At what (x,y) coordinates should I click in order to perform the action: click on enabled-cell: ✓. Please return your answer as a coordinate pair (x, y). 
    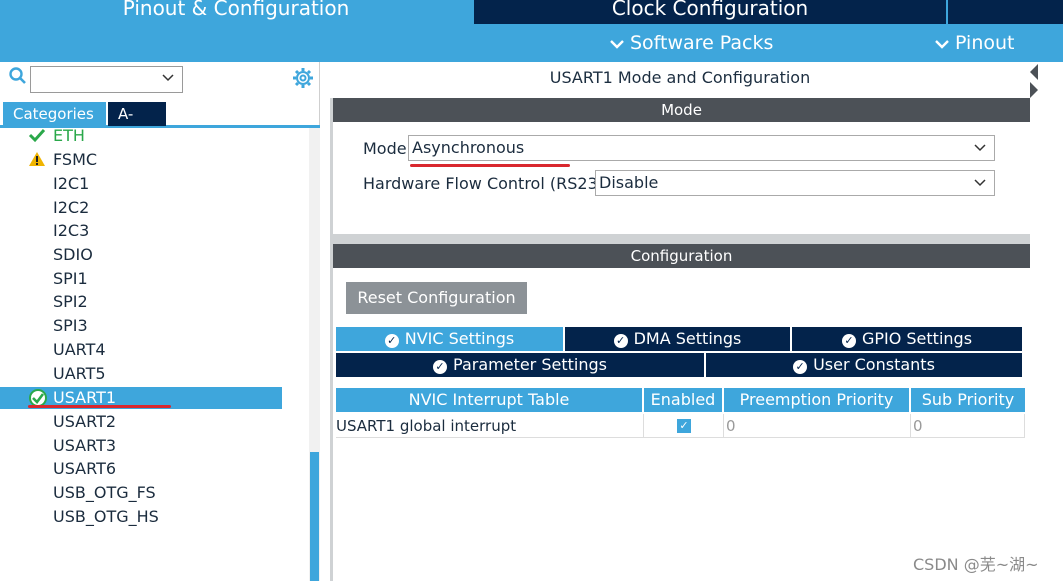
    Looking at the image, I should click on (684, 426).